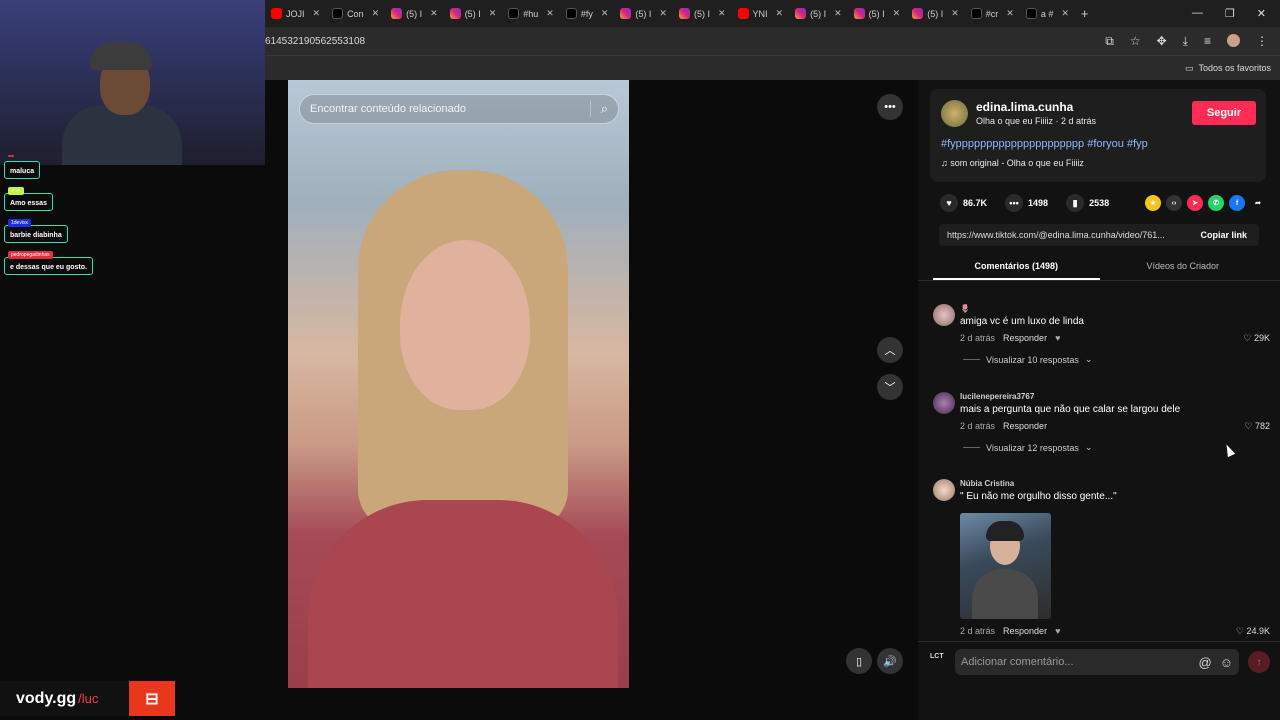 This screenshot has height=720, width=1280. I want to click on video-hashtags: #fyppppppppppppppppppppp #foryou #fyp, so click(1044, 144).